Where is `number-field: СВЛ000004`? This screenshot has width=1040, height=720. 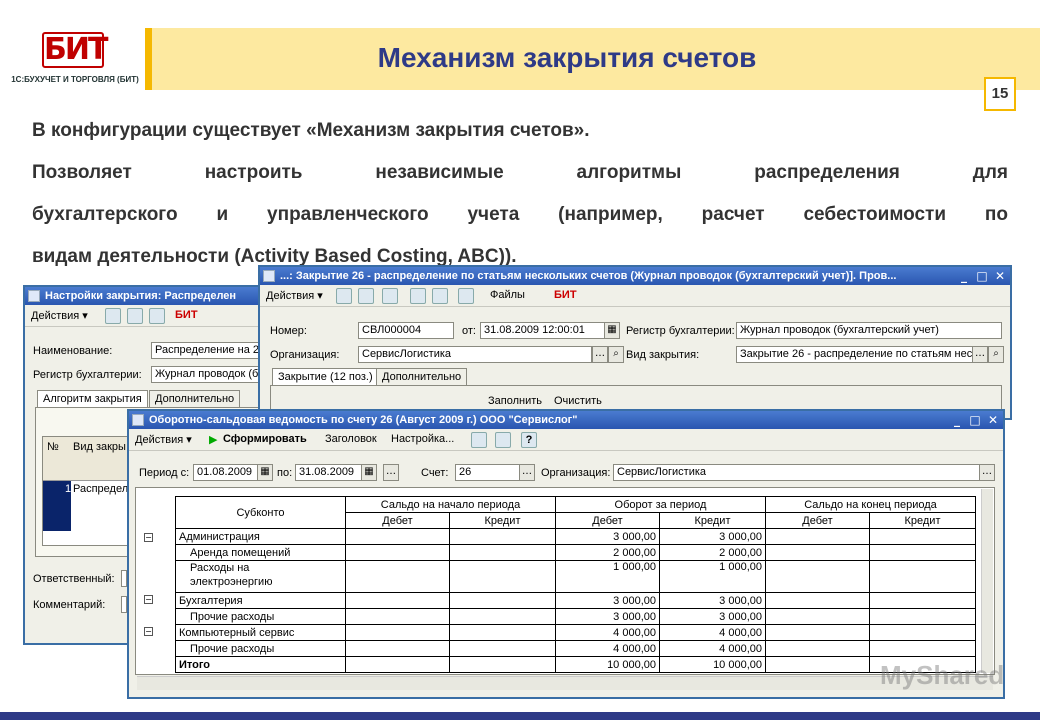 number-field: СВЛ000004 is located at coordinates (406, 330).